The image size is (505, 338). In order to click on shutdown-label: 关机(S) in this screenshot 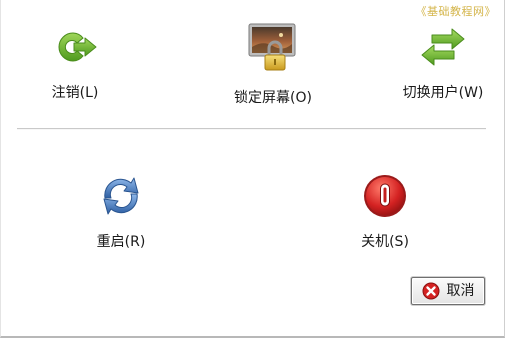, I will do `click(385, 242)`.